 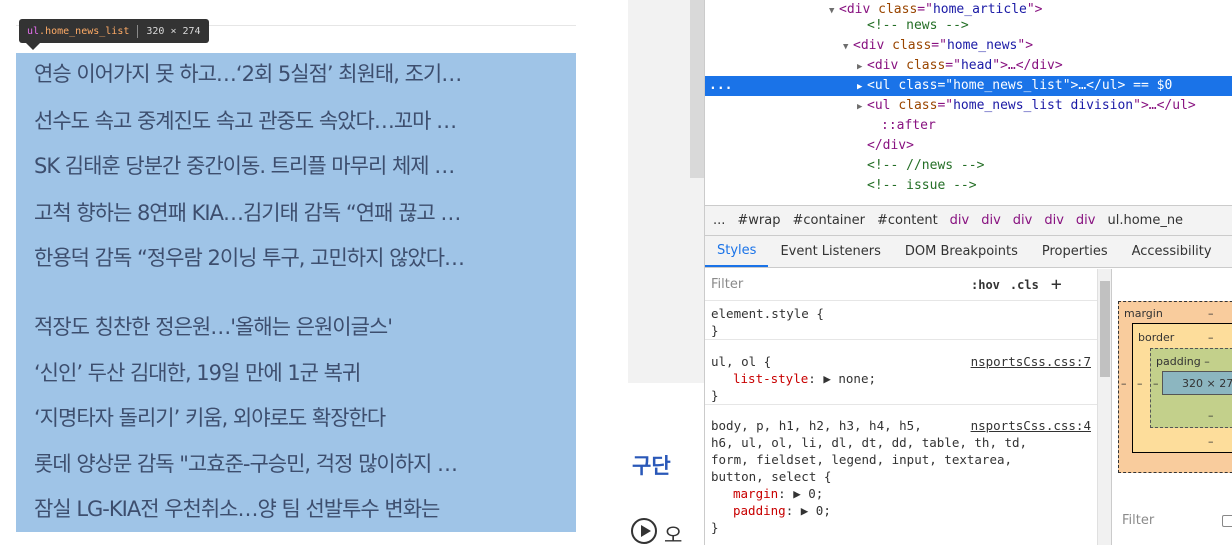 What do you see at coordinates (968, 146) in the screenshot?
I see `dom-node: </div>` at bounding box center [968, 146].